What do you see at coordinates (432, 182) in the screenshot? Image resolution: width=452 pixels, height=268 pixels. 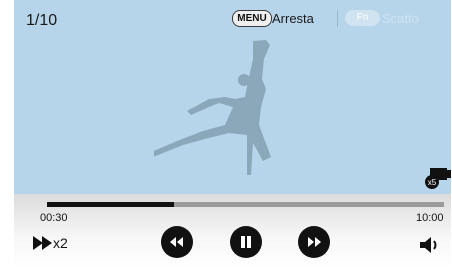 I see `repeat-count-label: x5` at bounding box center [432, 182].